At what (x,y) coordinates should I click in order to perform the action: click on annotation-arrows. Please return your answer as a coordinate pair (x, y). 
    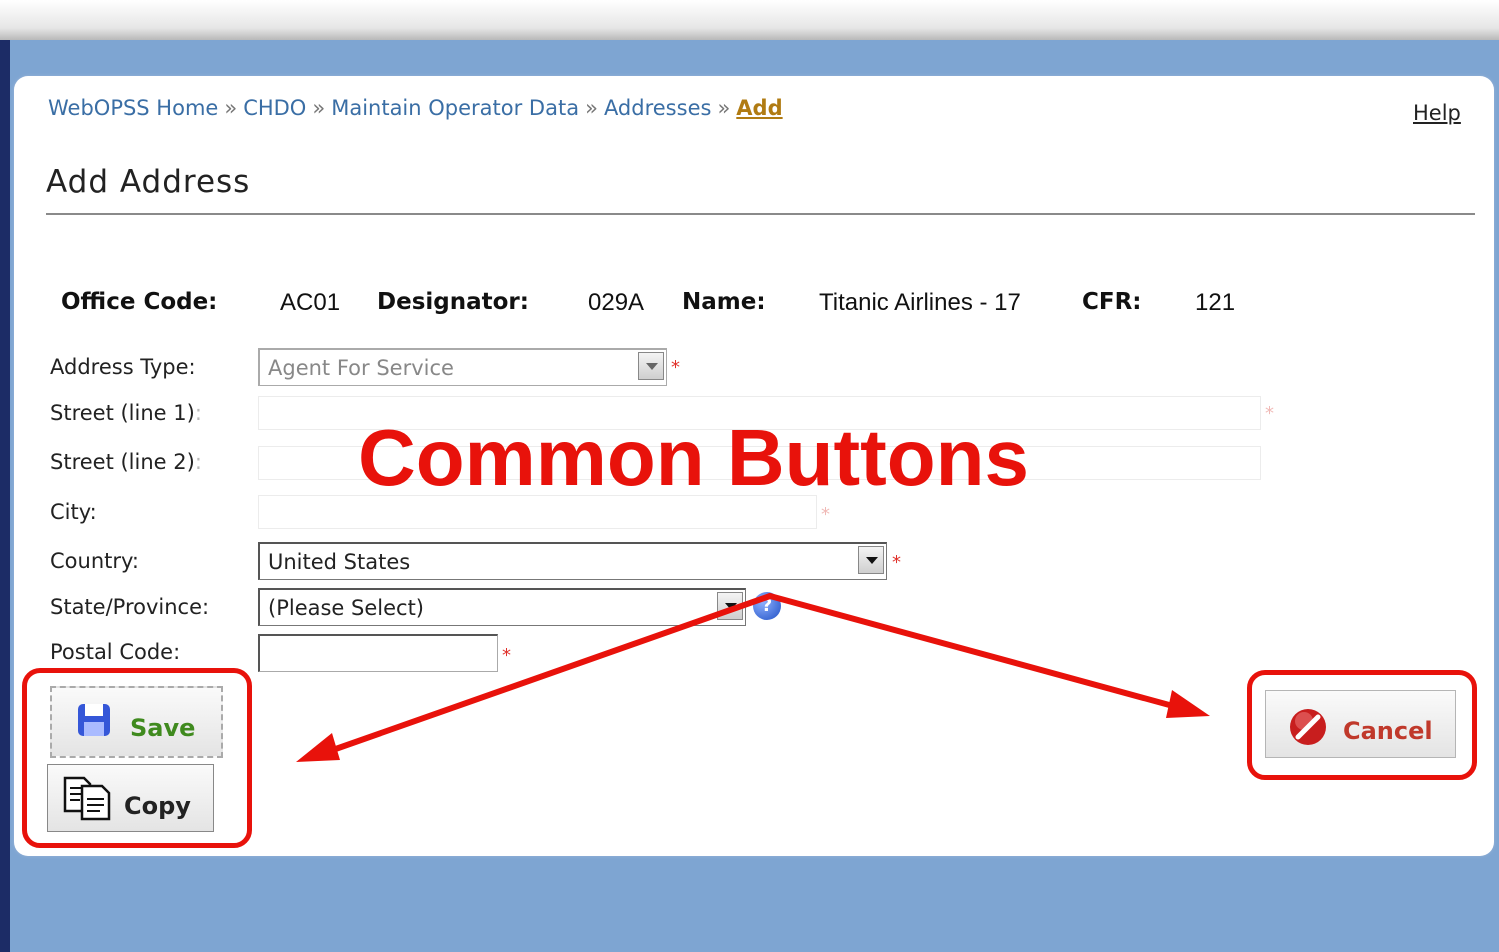
    Looking at the image, I should click on (753, 677).